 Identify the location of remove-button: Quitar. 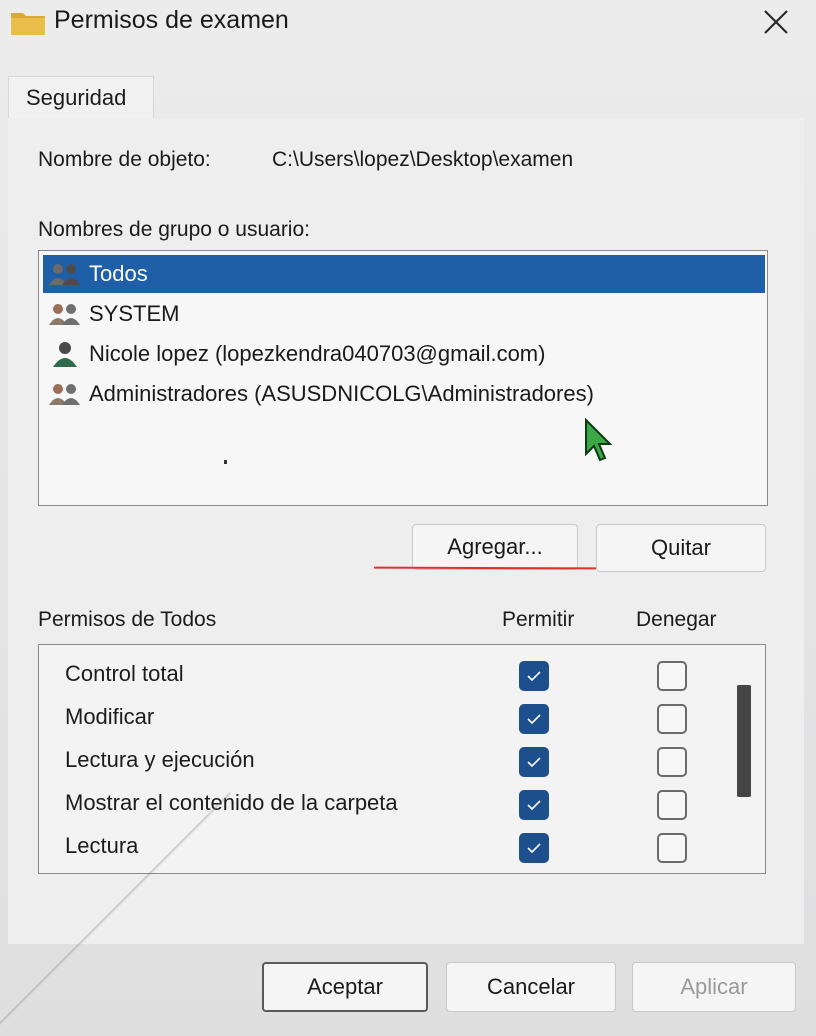
(681, 548).